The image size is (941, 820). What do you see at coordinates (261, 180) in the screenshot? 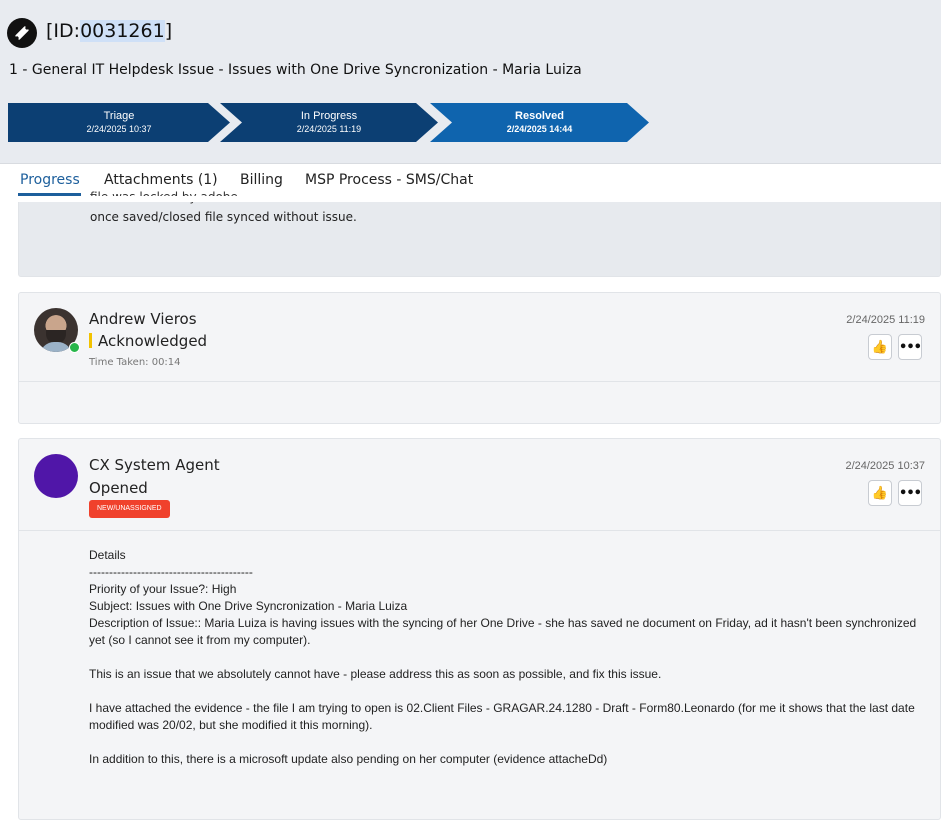
I see `tab-billing: Billing` at bounding box center [261, 180].